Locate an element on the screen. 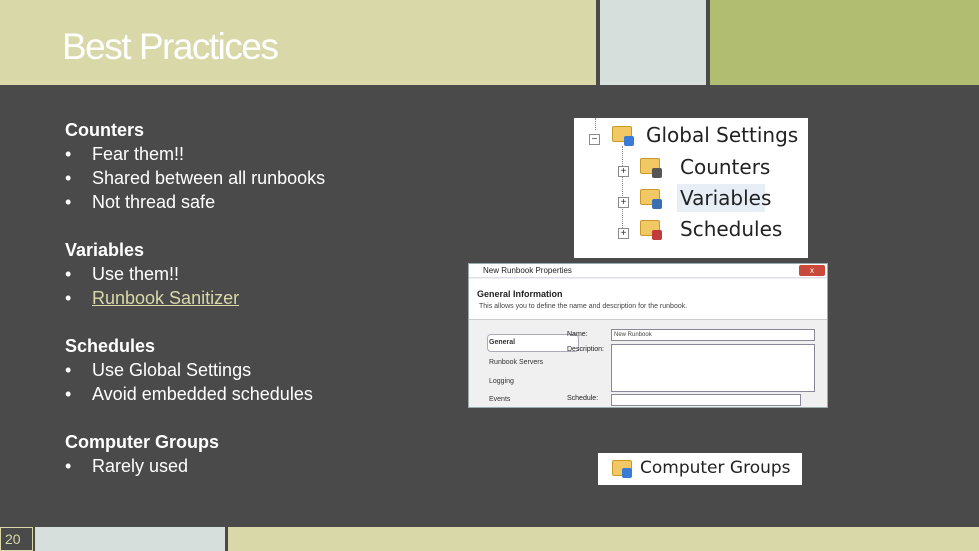 The image size is (979, 551). name-input: New Runbook is located at coordinates (713, 335).